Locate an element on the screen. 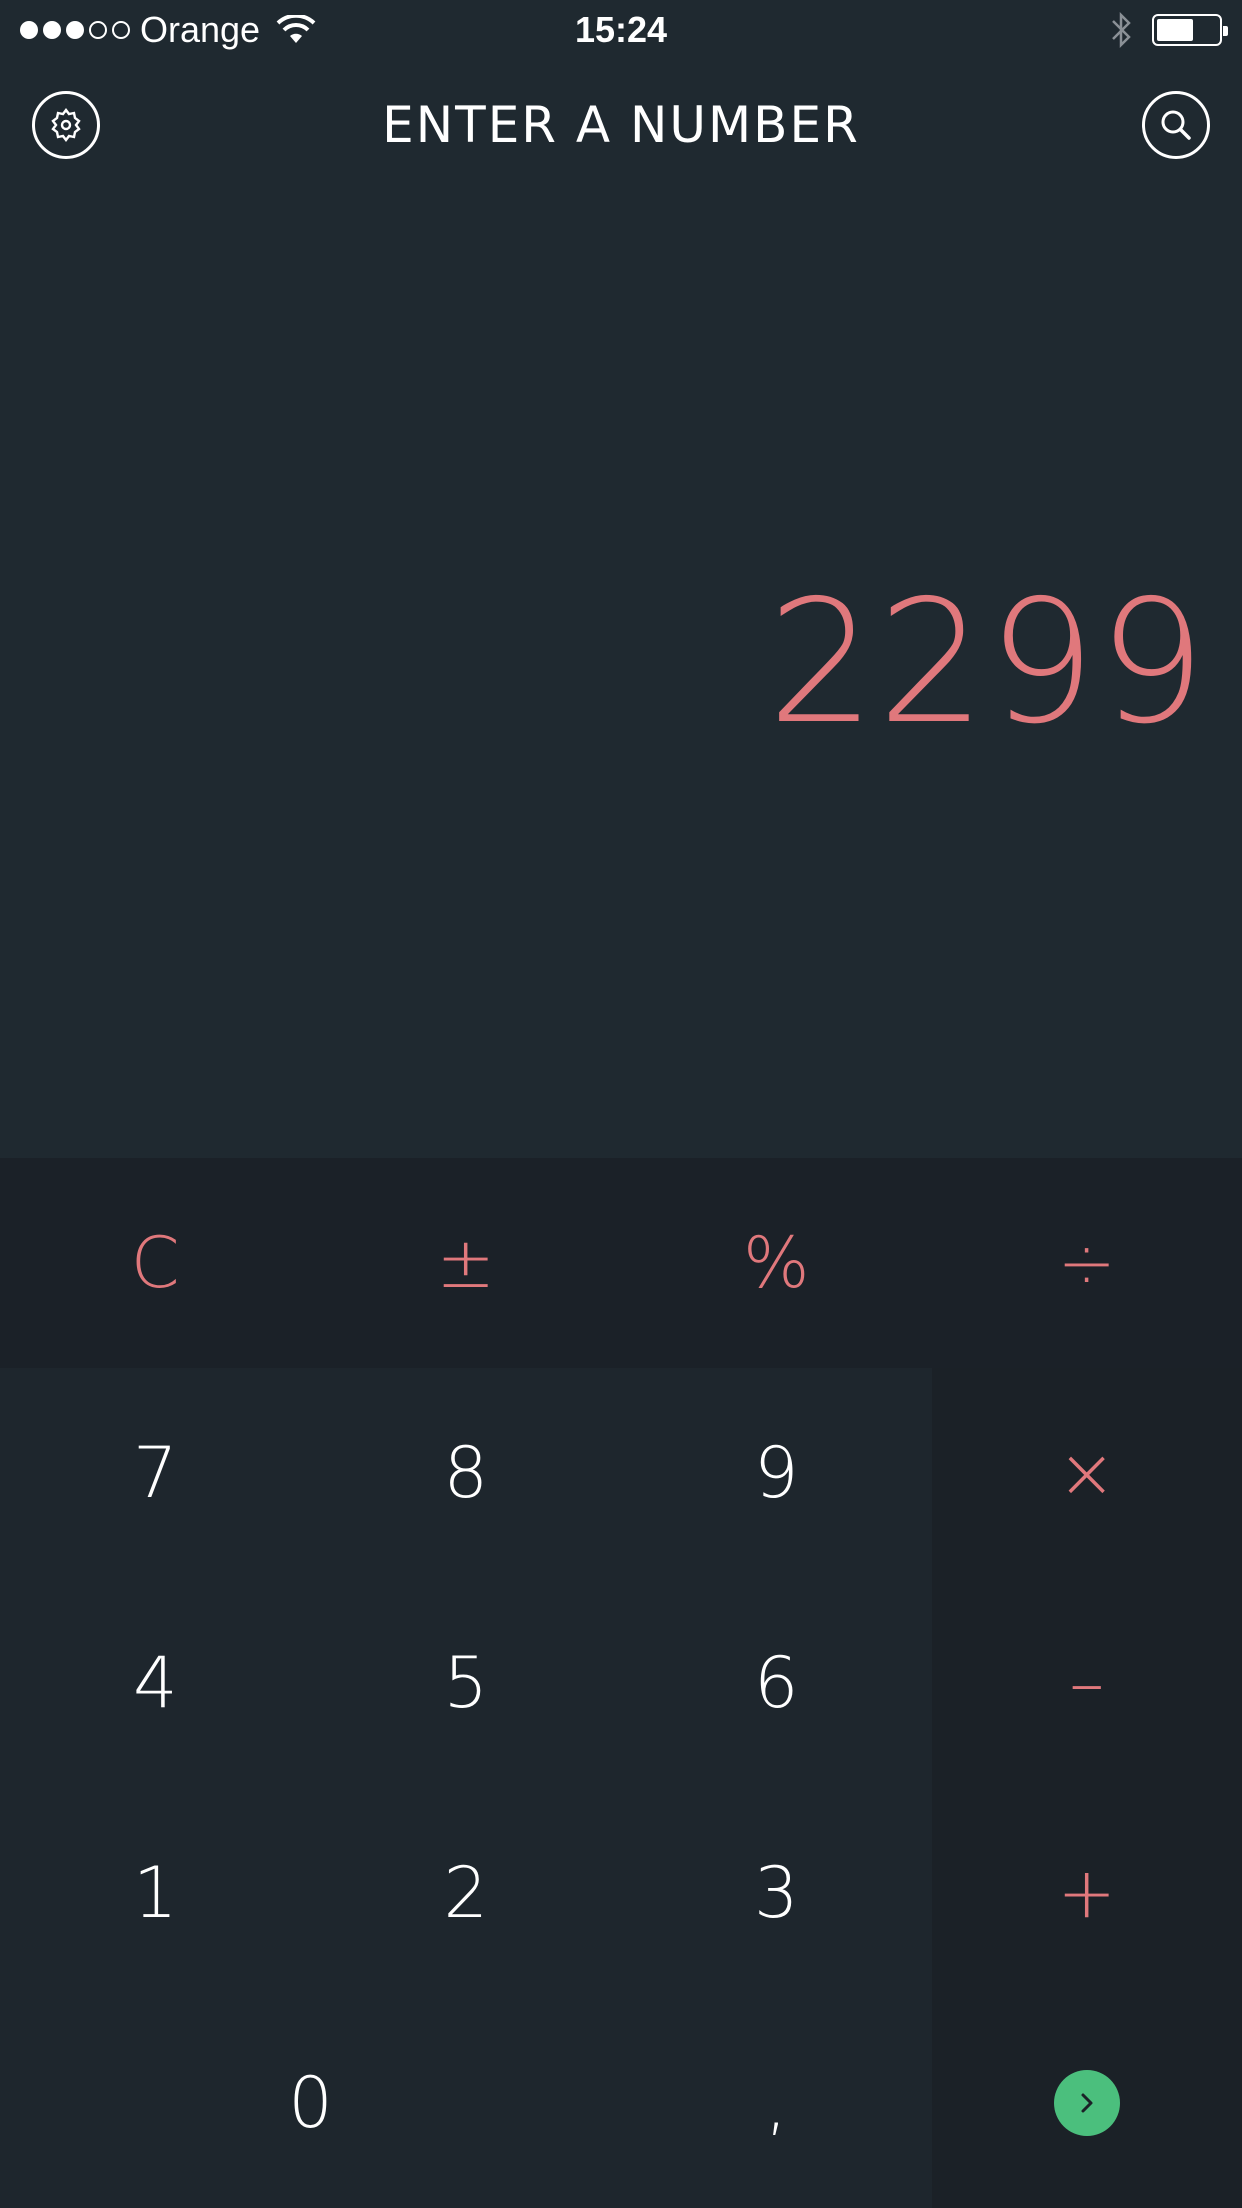 The image size is (1242, 2208). status-right is located at coordinates (1168, 30).